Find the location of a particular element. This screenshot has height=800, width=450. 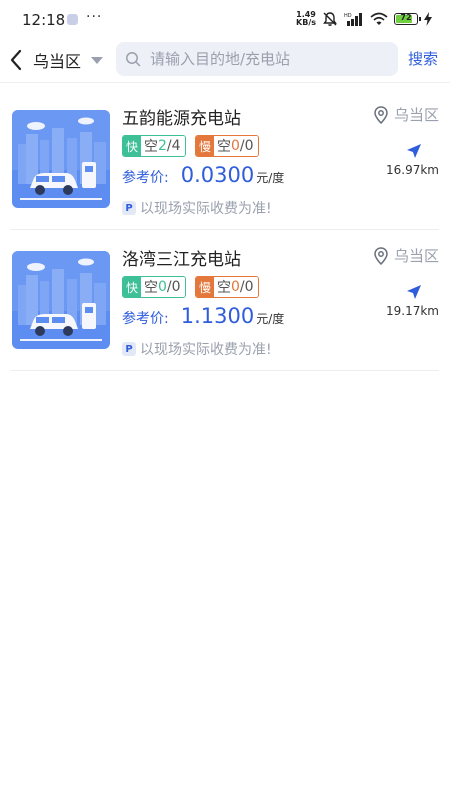

distance: 16.97km is located at coordinates (412, 170).